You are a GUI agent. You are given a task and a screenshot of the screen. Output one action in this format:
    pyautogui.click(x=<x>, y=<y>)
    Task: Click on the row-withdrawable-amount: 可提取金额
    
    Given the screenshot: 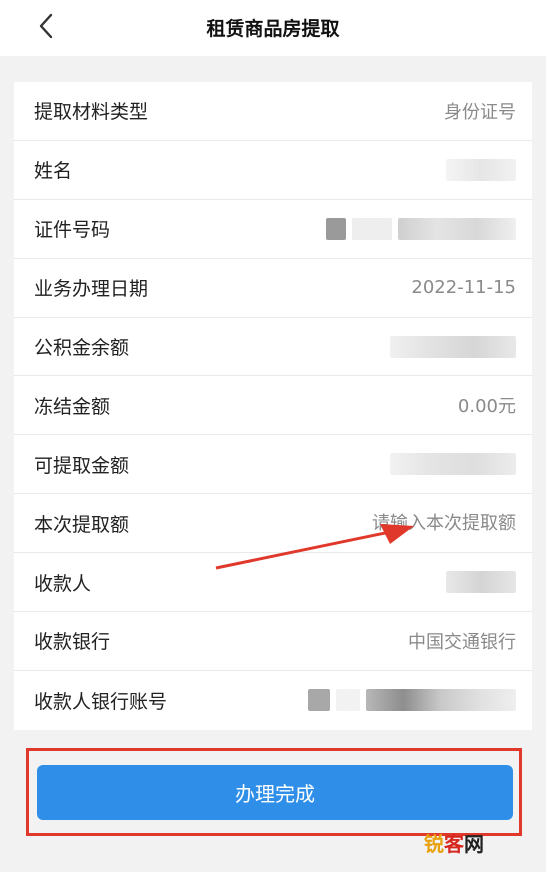 What is the action you would take?
    pyautogui.click(x=273, y=465)
    